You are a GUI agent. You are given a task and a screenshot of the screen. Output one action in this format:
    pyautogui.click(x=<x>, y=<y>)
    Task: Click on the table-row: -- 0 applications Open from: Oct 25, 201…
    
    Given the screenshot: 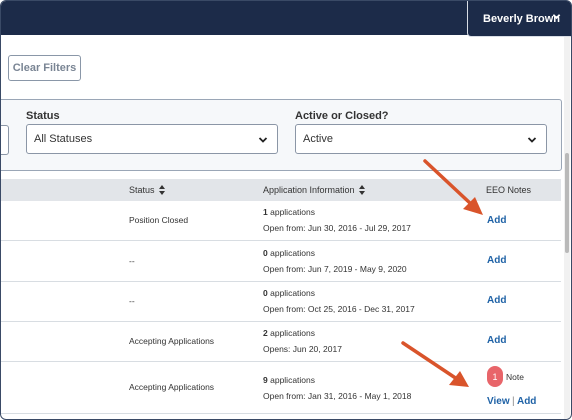 What is the action you would take?
    pyautogui.click(x=281, y=302)
    